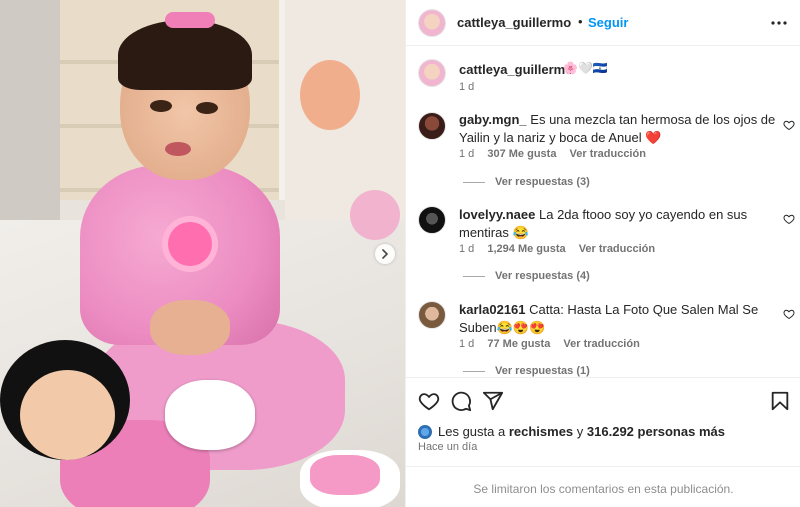  What do you see at coordinates (497, 214) in the screenshot?
I see `comment-username: lovelyy.naee` at bounding box center [497, 214].